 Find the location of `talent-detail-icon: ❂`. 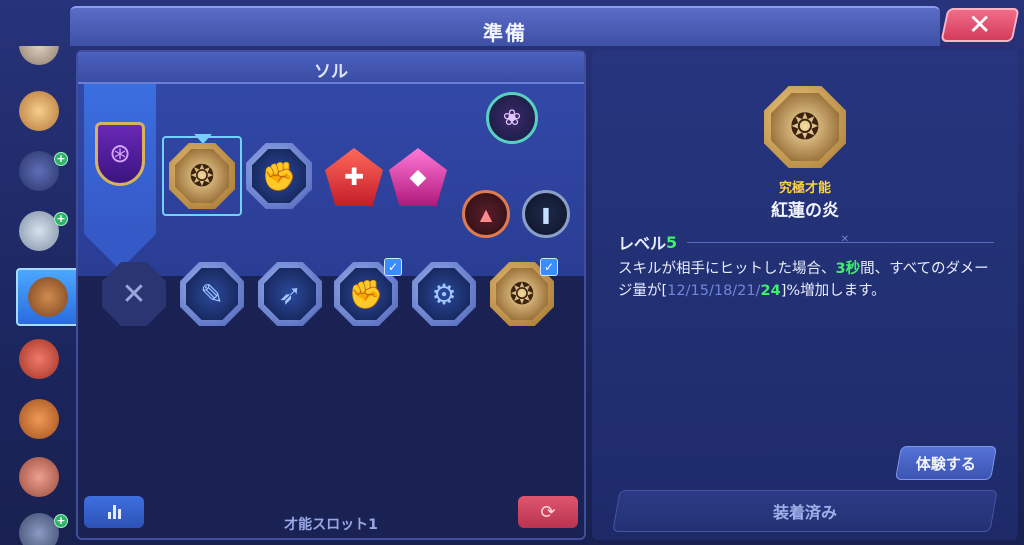

talent-detail-icon: ❂ is located at coordinates (805, 127).